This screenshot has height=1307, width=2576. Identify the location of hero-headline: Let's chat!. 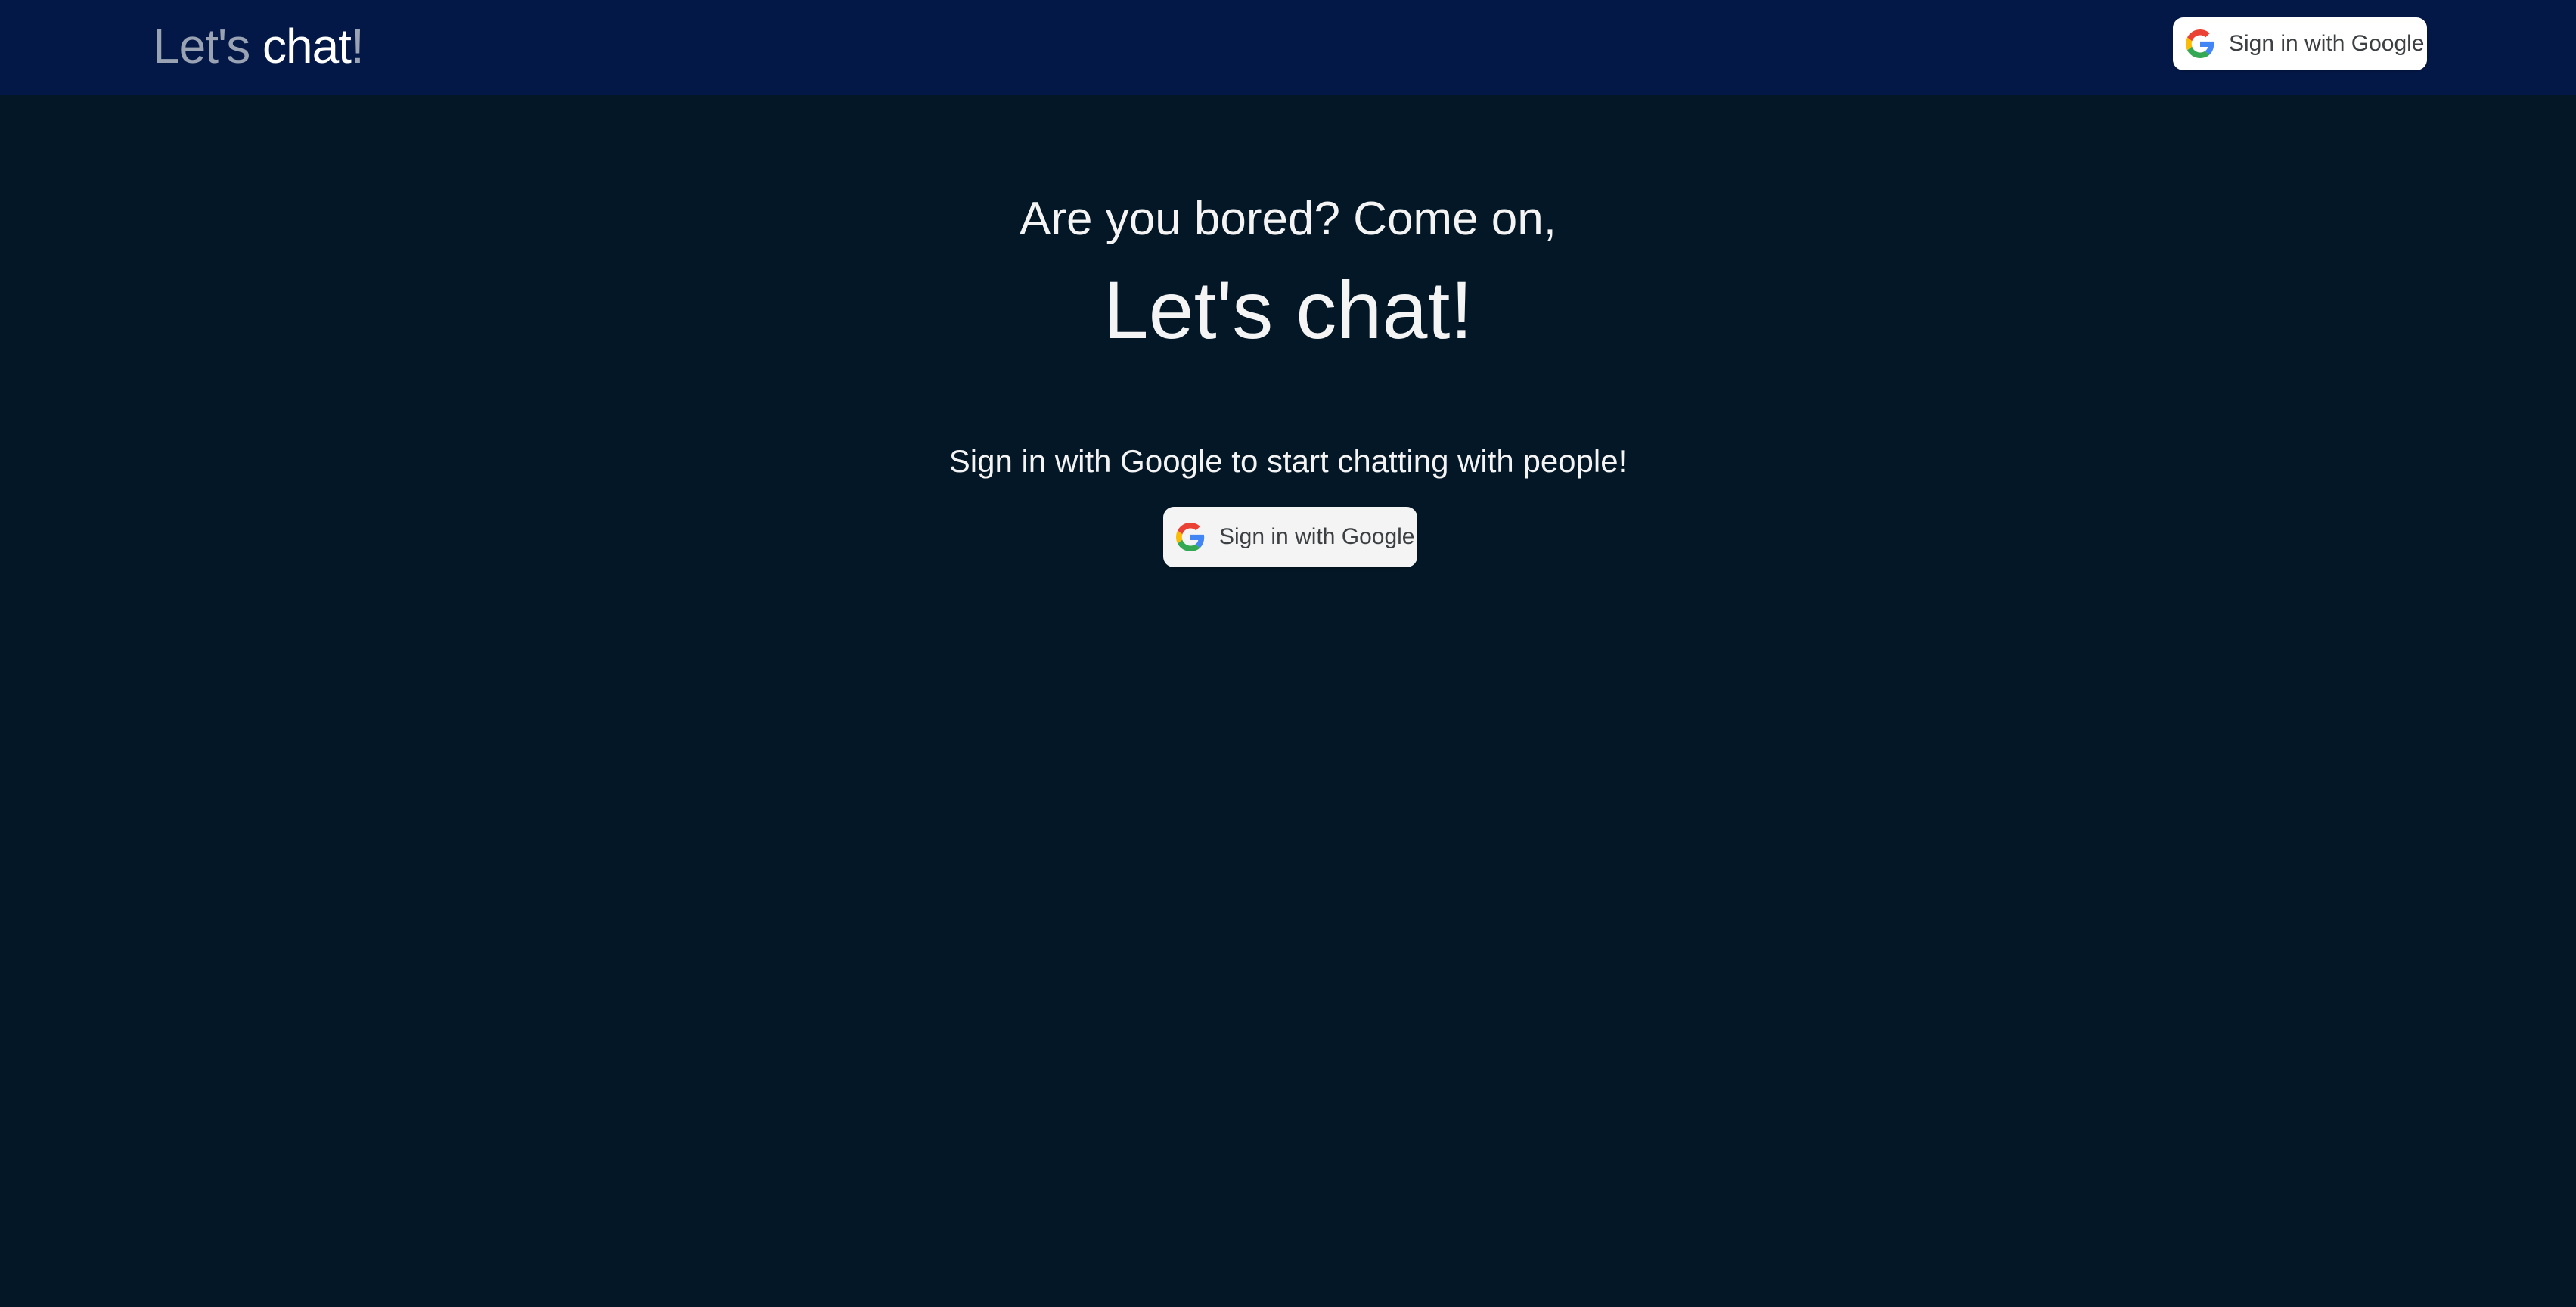
(1288, 309).